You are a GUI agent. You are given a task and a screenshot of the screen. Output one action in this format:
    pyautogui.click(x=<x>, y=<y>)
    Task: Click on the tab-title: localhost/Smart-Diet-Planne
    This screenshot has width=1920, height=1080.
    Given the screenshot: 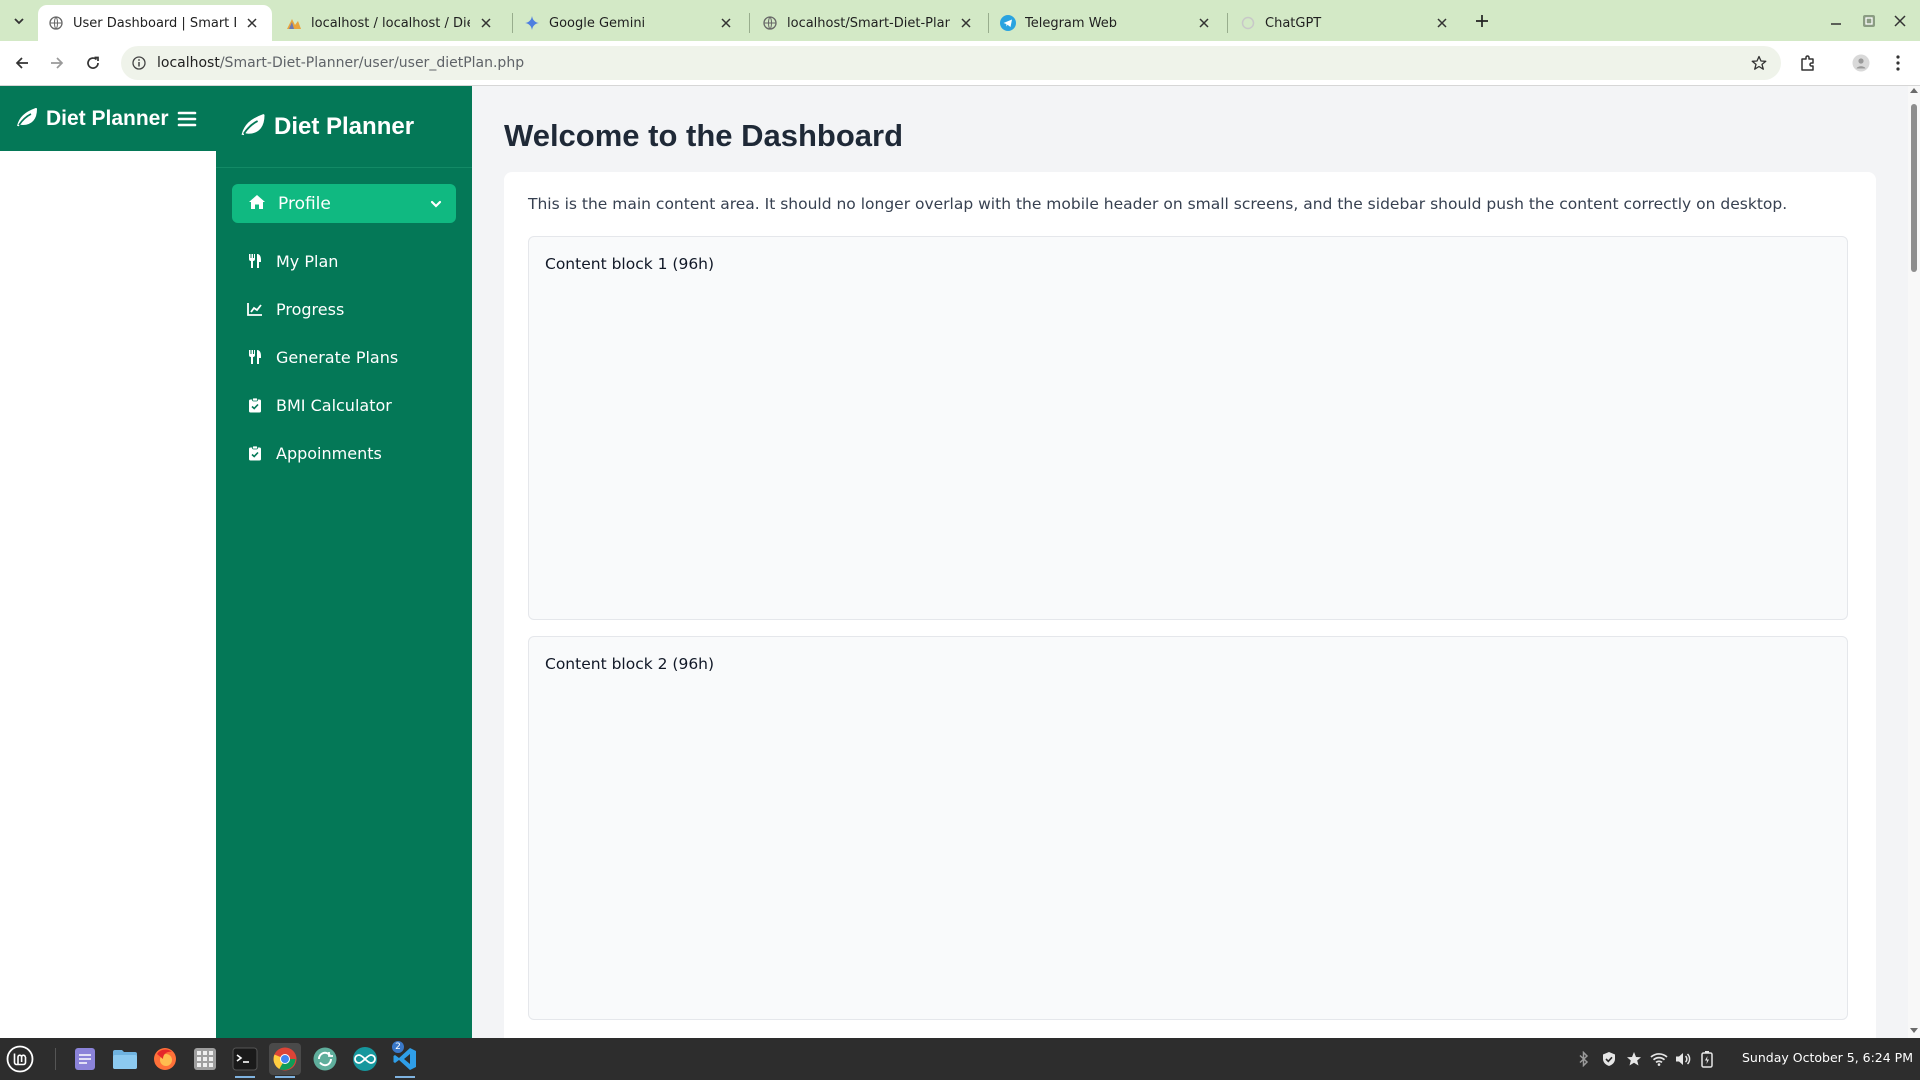 What is the action you would take?
    pyautogui.click(x=868, y=23)
    